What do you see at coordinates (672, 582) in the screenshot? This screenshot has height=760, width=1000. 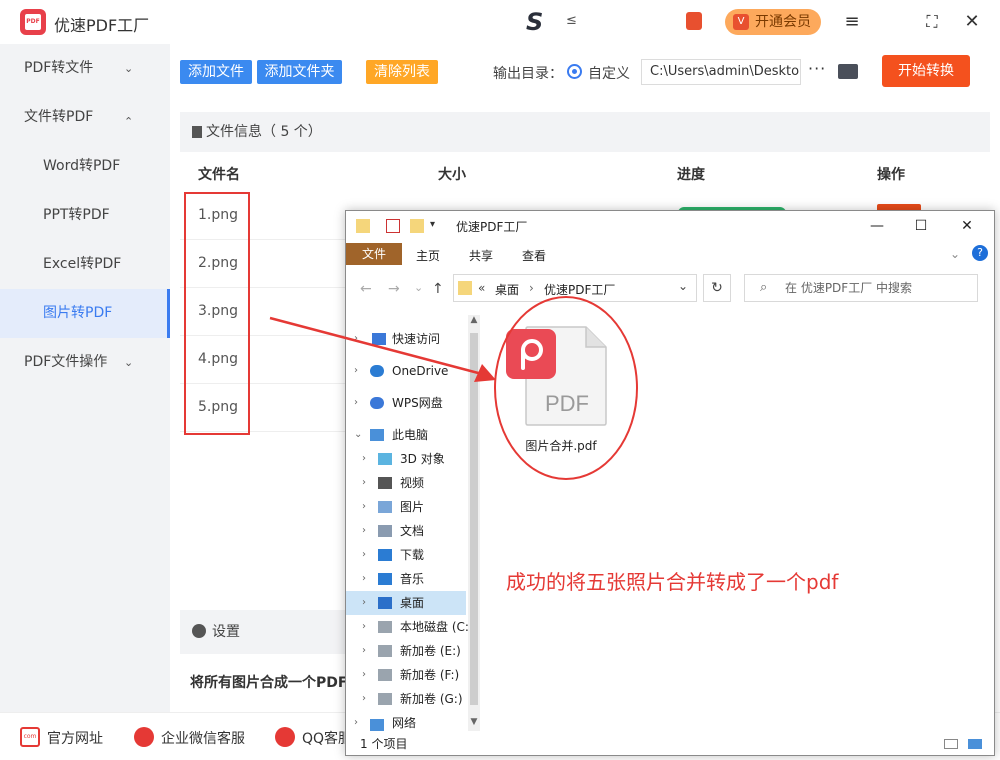 I see `success-annotation: 成功的将五张照片合并转成了一个pdf` at bounding box center [672, 582].